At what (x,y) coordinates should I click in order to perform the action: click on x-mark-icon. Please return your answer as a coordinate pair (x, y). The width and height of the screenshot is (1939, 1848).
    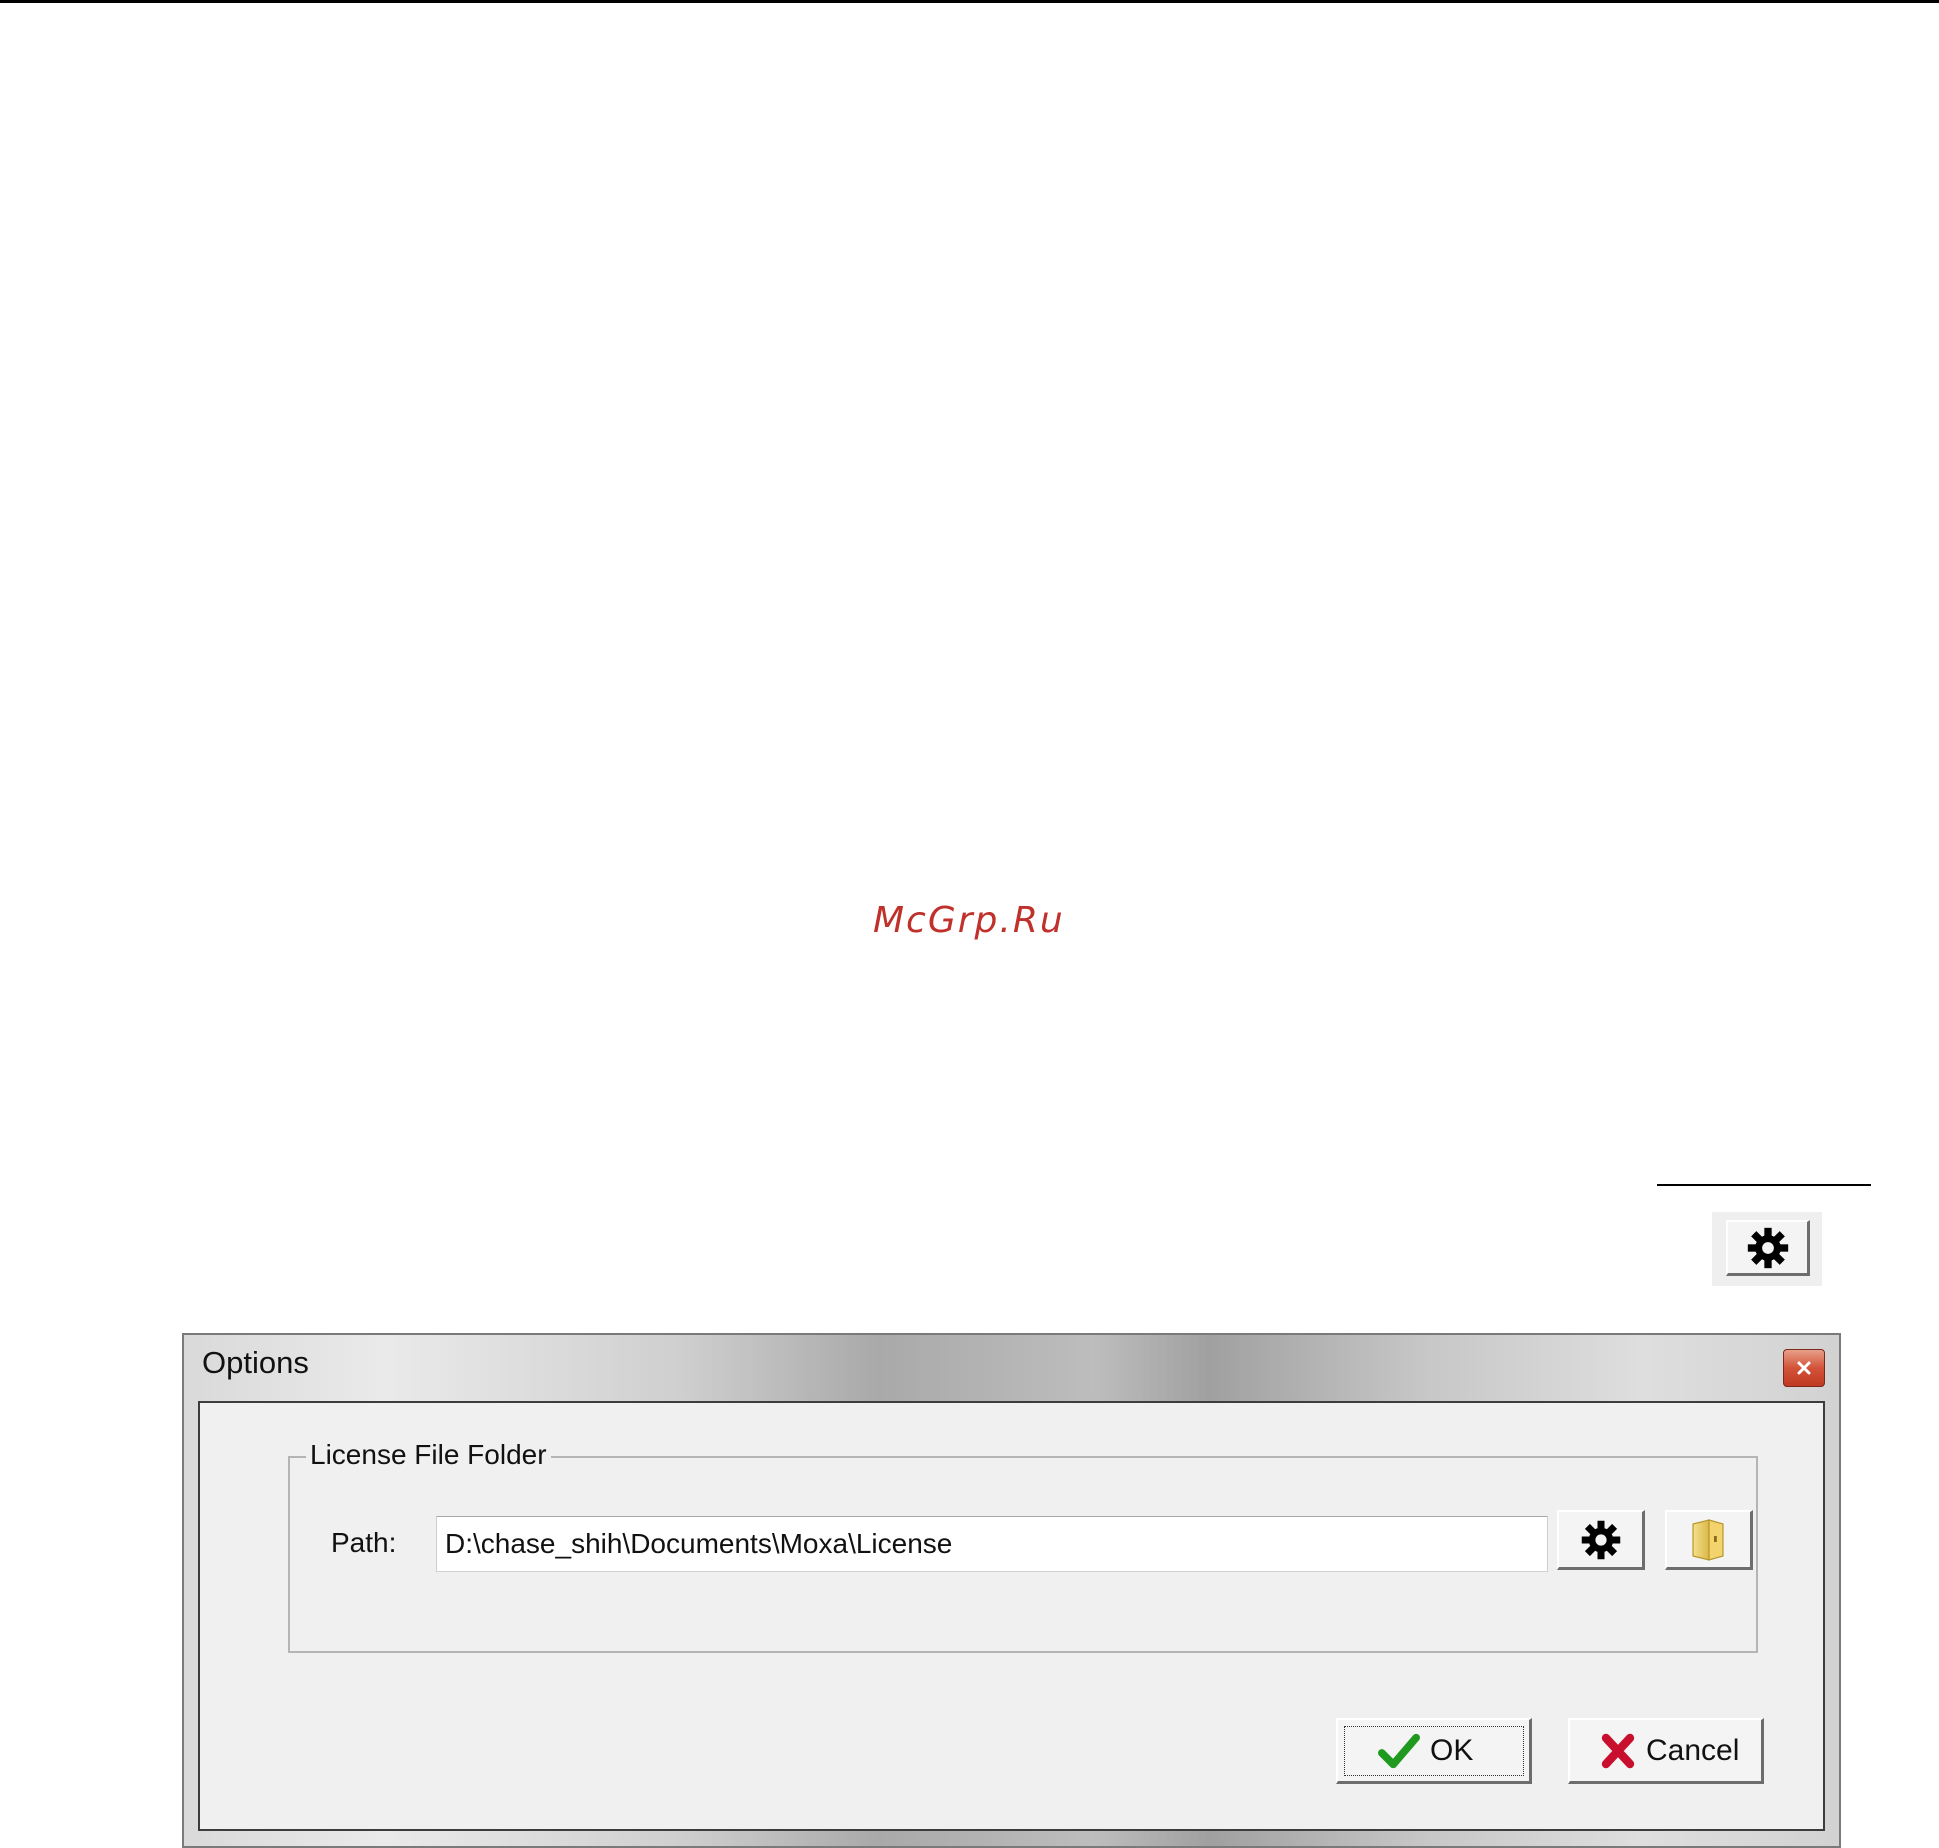
    Looking at the image, I should click on (1618, 1750).